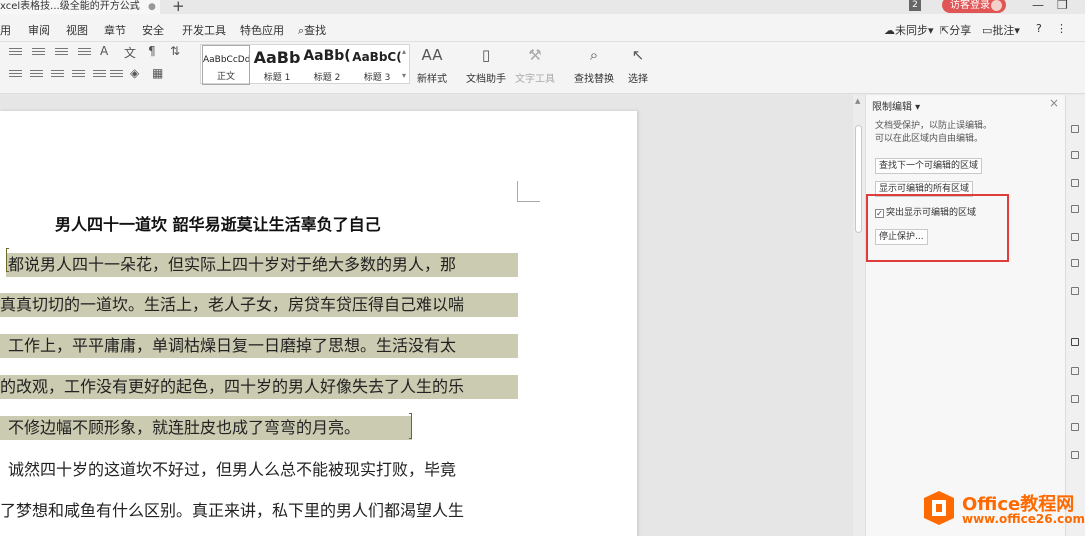  I want to click on borders-icon: ▦, so click(157, 73).